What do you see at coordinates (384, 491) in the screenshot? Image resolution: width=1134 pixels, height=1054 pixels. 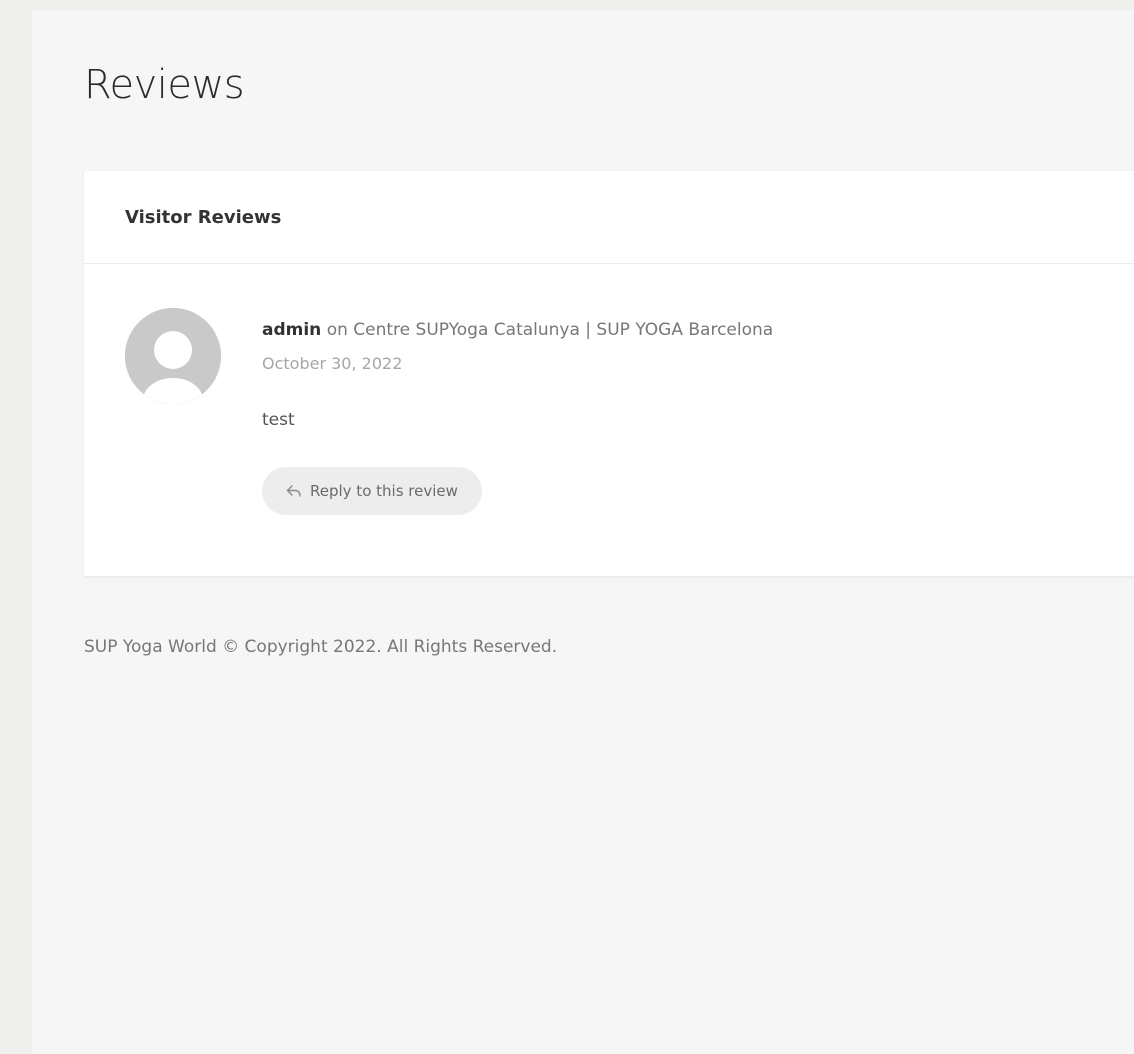 I see `reply-button-label: Reply to this review` at bounding box center [384, 491].